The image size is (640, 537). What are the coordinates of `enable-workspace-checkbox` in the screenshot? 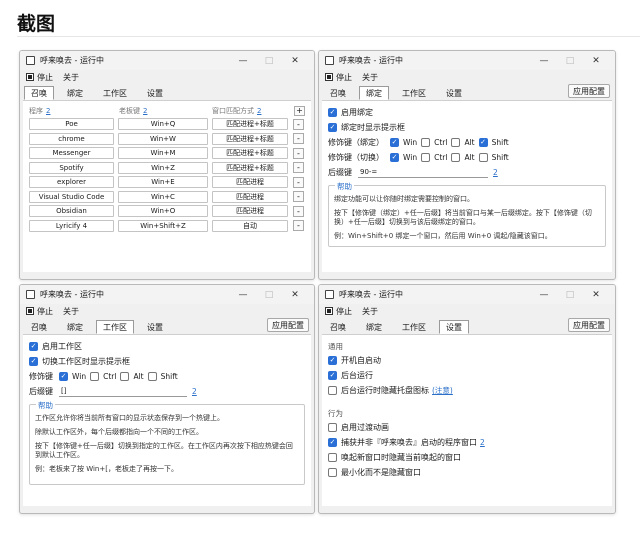 It's located at (33, 346).